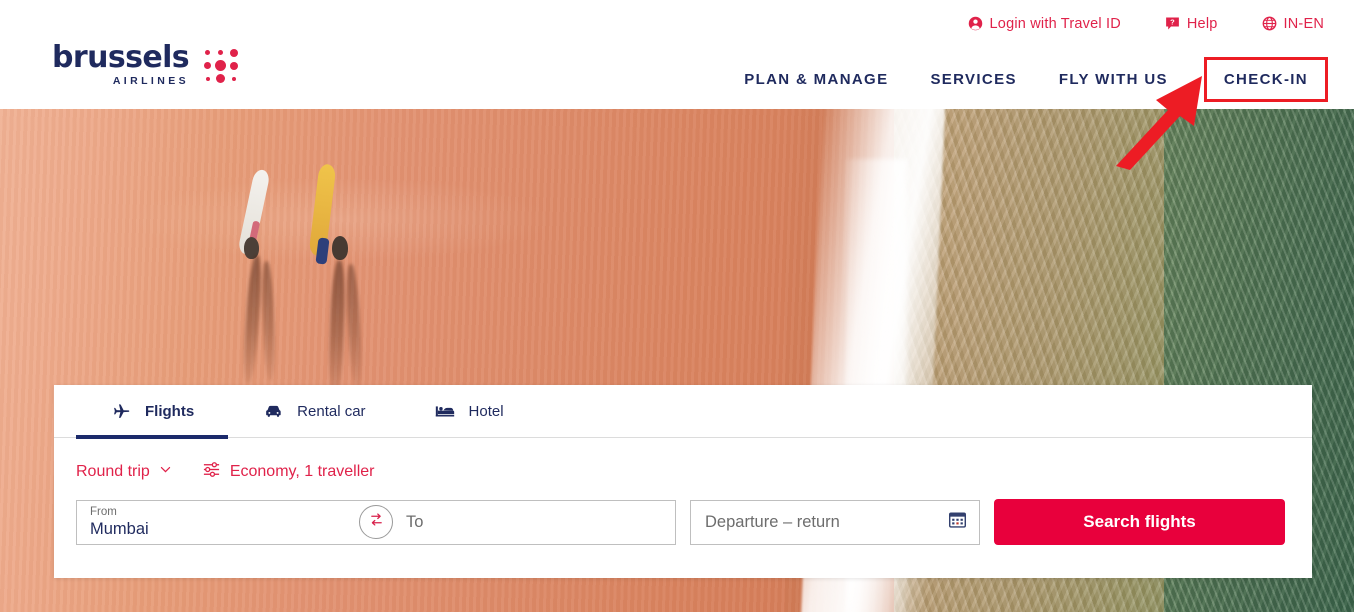  I want to click on login-travel-id-link: Login with Travel ID, so click(1044, 24).